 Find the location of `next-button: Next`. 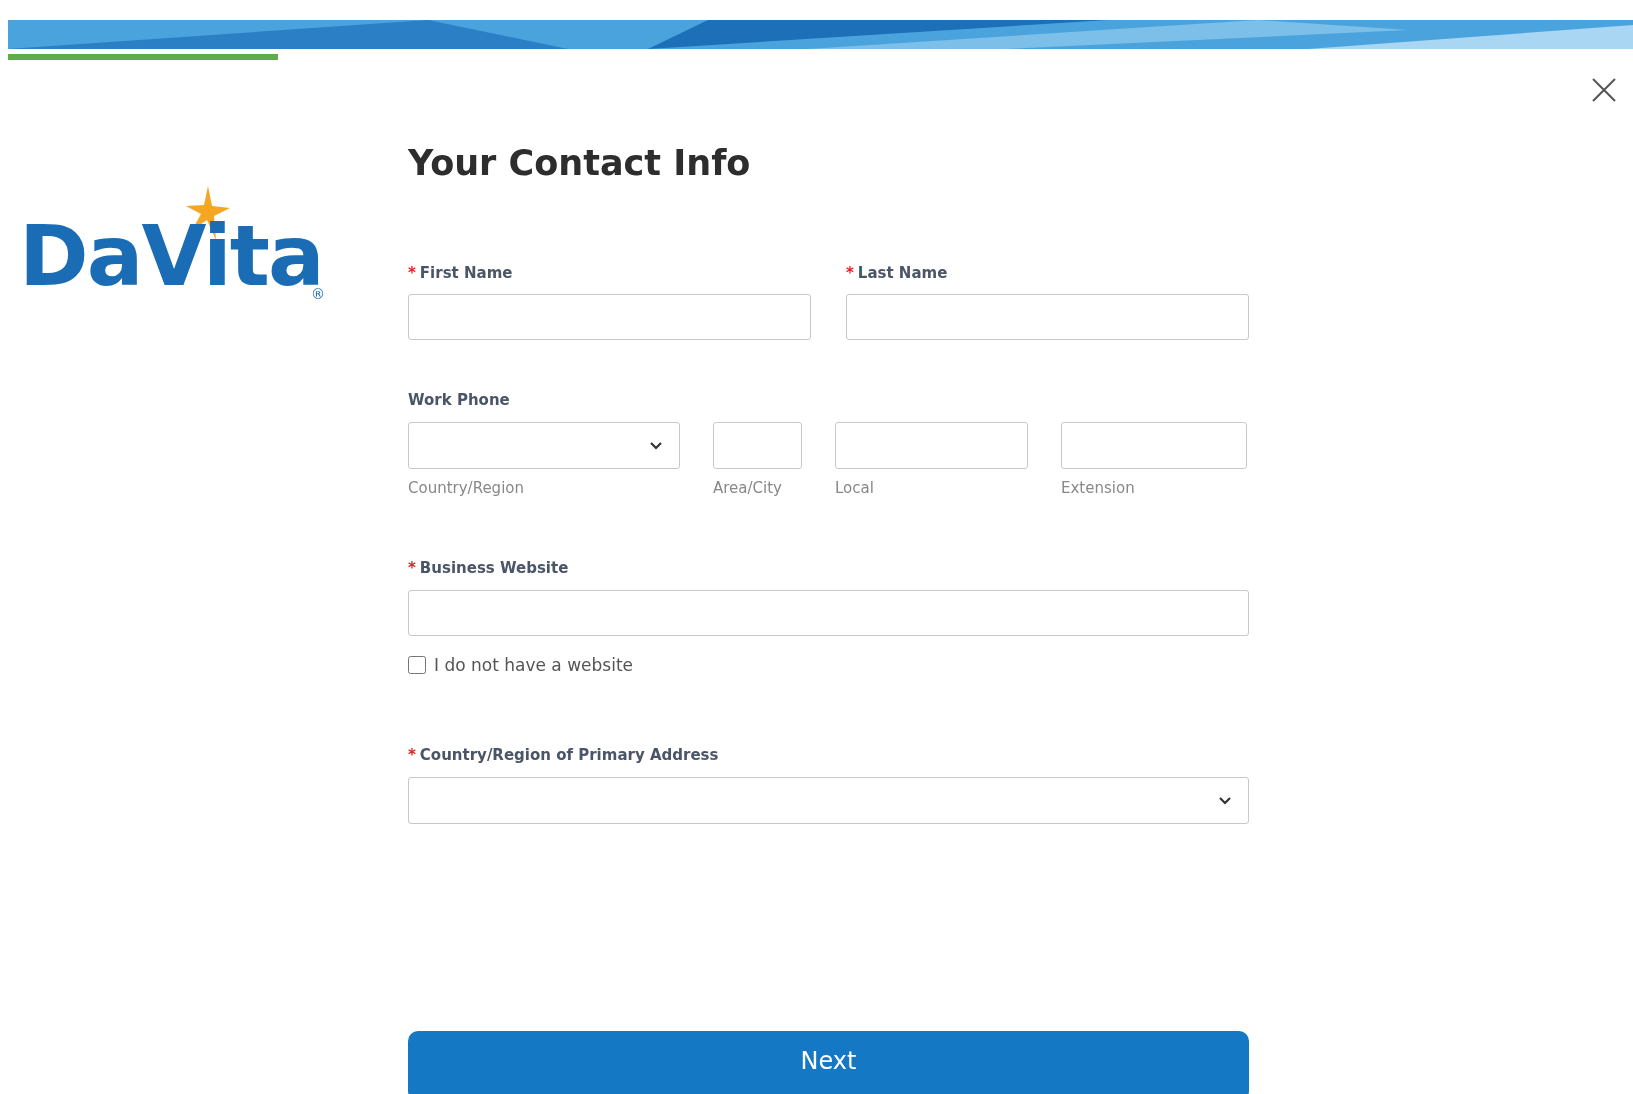

next-button: Next is located at coordinates (828, 1062).